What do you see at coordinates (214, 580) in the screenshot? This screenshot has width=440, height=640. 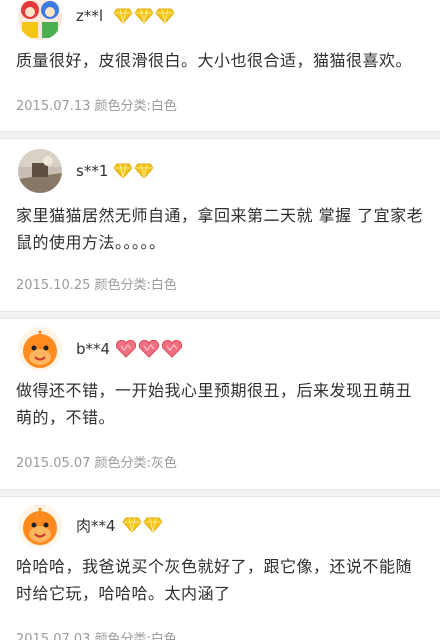 I see `review-text: 哈哈哈，我爸说买个灰色就好了，跟它像，还说不能随时给它玩，哈哈哈。太内涵了` at bounding box center [214, 580].